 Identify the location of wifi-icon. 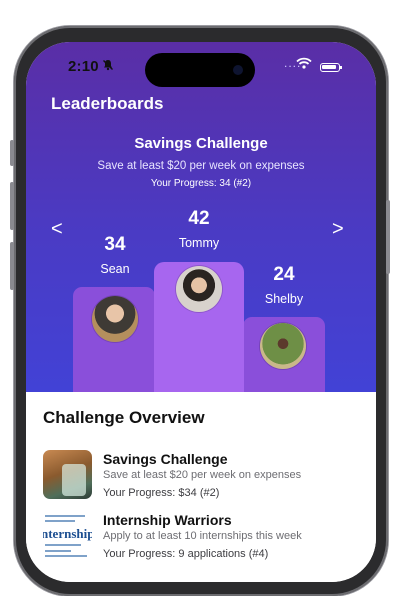
(304, 65).